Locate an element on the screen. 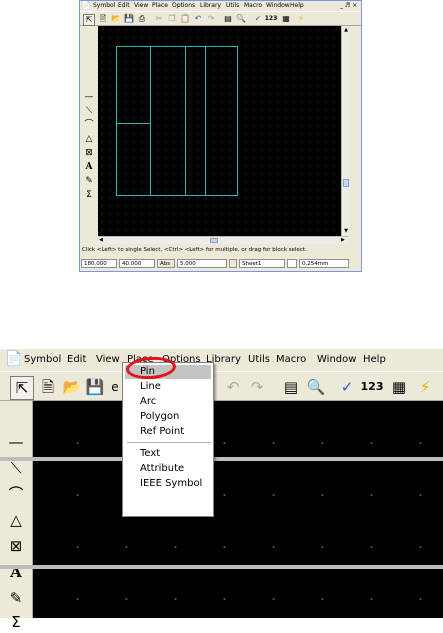 Image resolution: width=443 pixels, height=633 pixels. thumb-toolbar: ⇱ 🗎 📂 💾 ⎙ ✂ ❐ 📋 ↶ ↷ ▤ 🔍 ✓ 123 ▦ ⚡ is located at coordinates (220, 18).